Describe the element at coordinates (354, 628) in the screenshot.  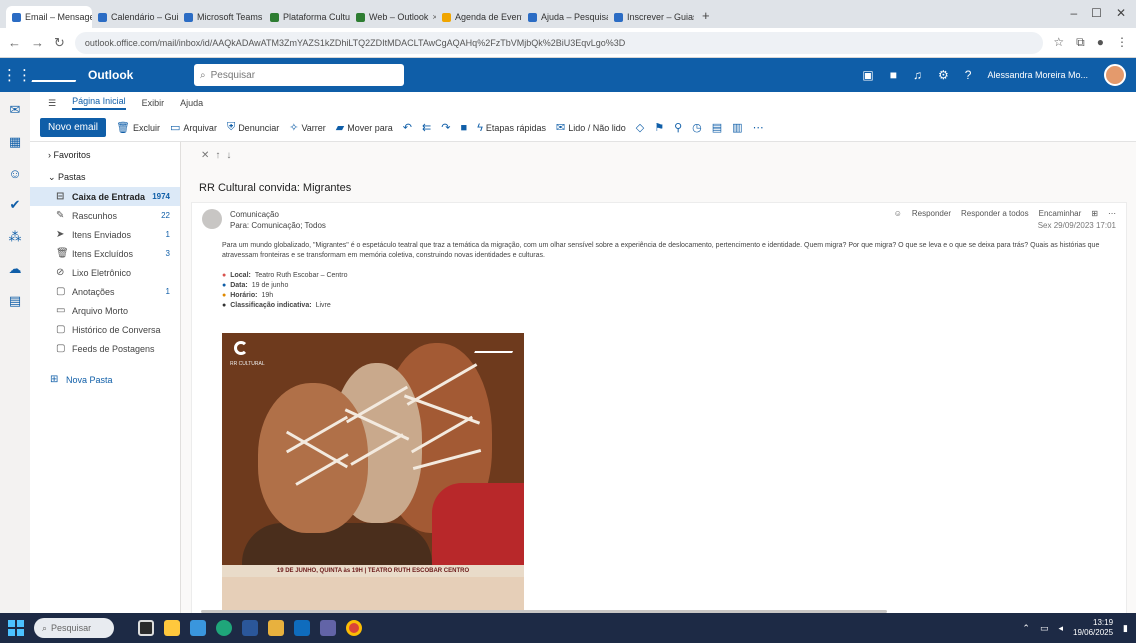
I see `chrome-icon` at that location.